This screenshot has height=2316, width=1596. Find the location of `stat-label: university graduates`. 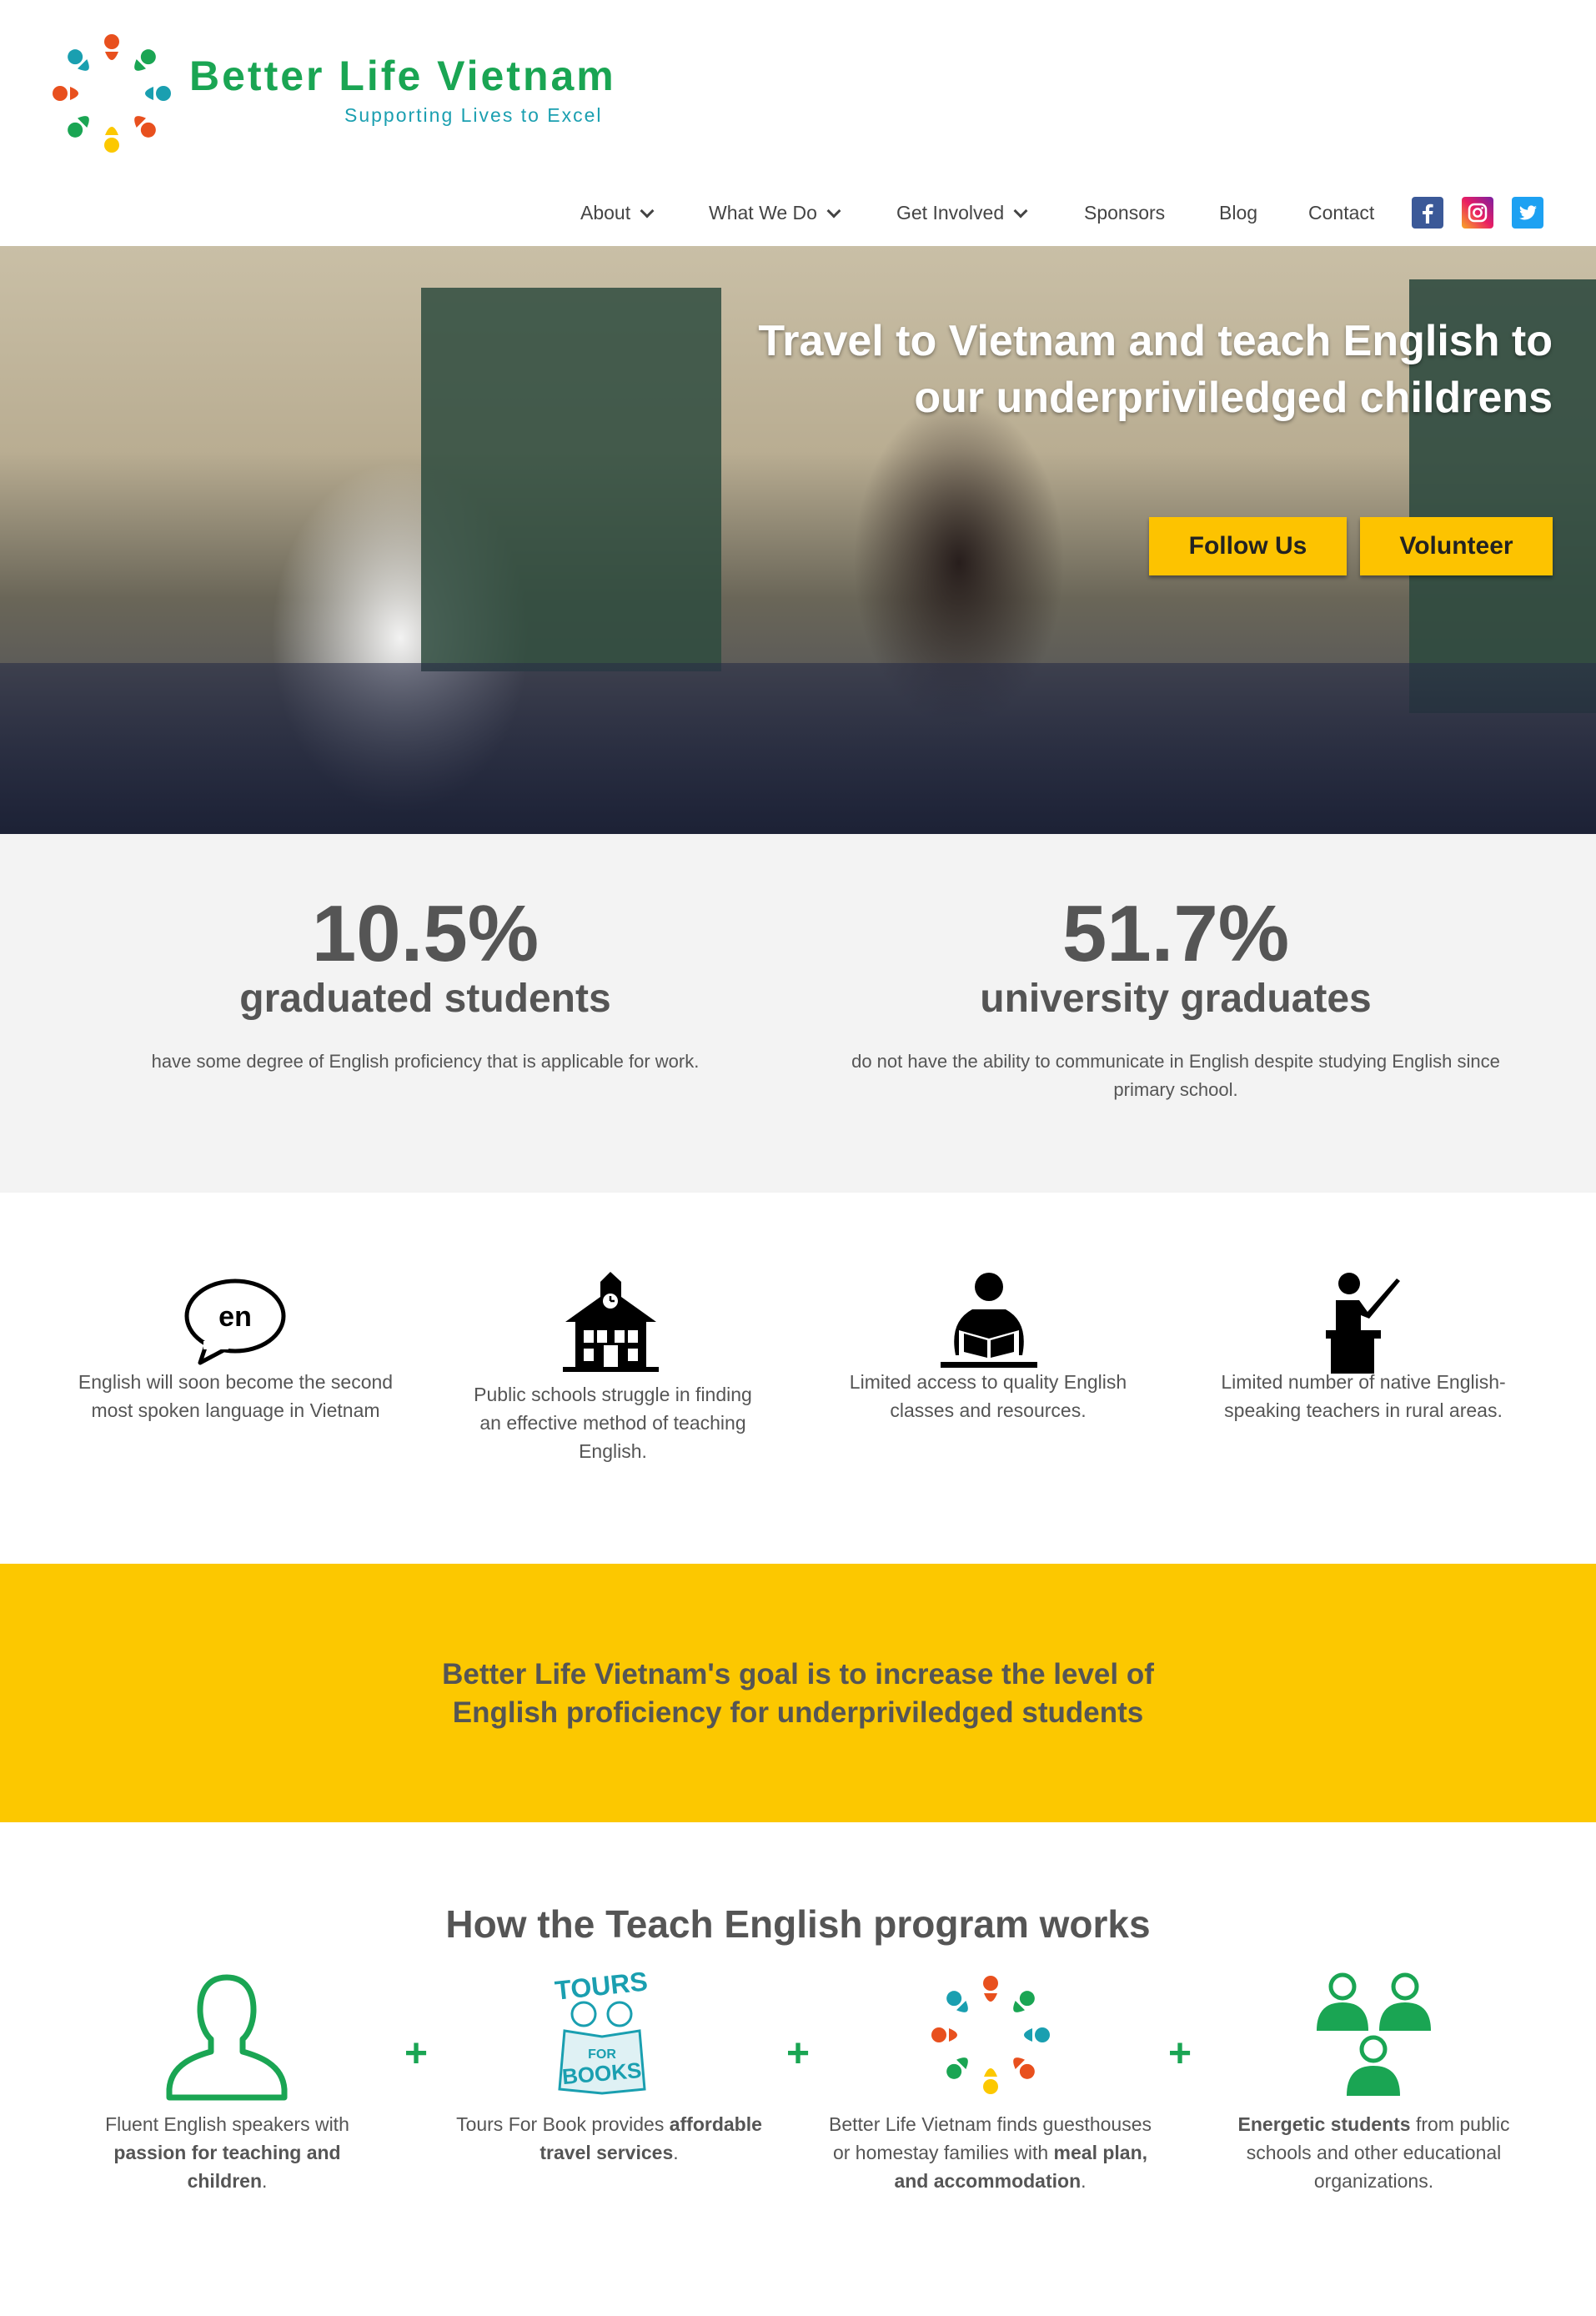

stat-label: university graduates is located at coordinates (1176, 999).